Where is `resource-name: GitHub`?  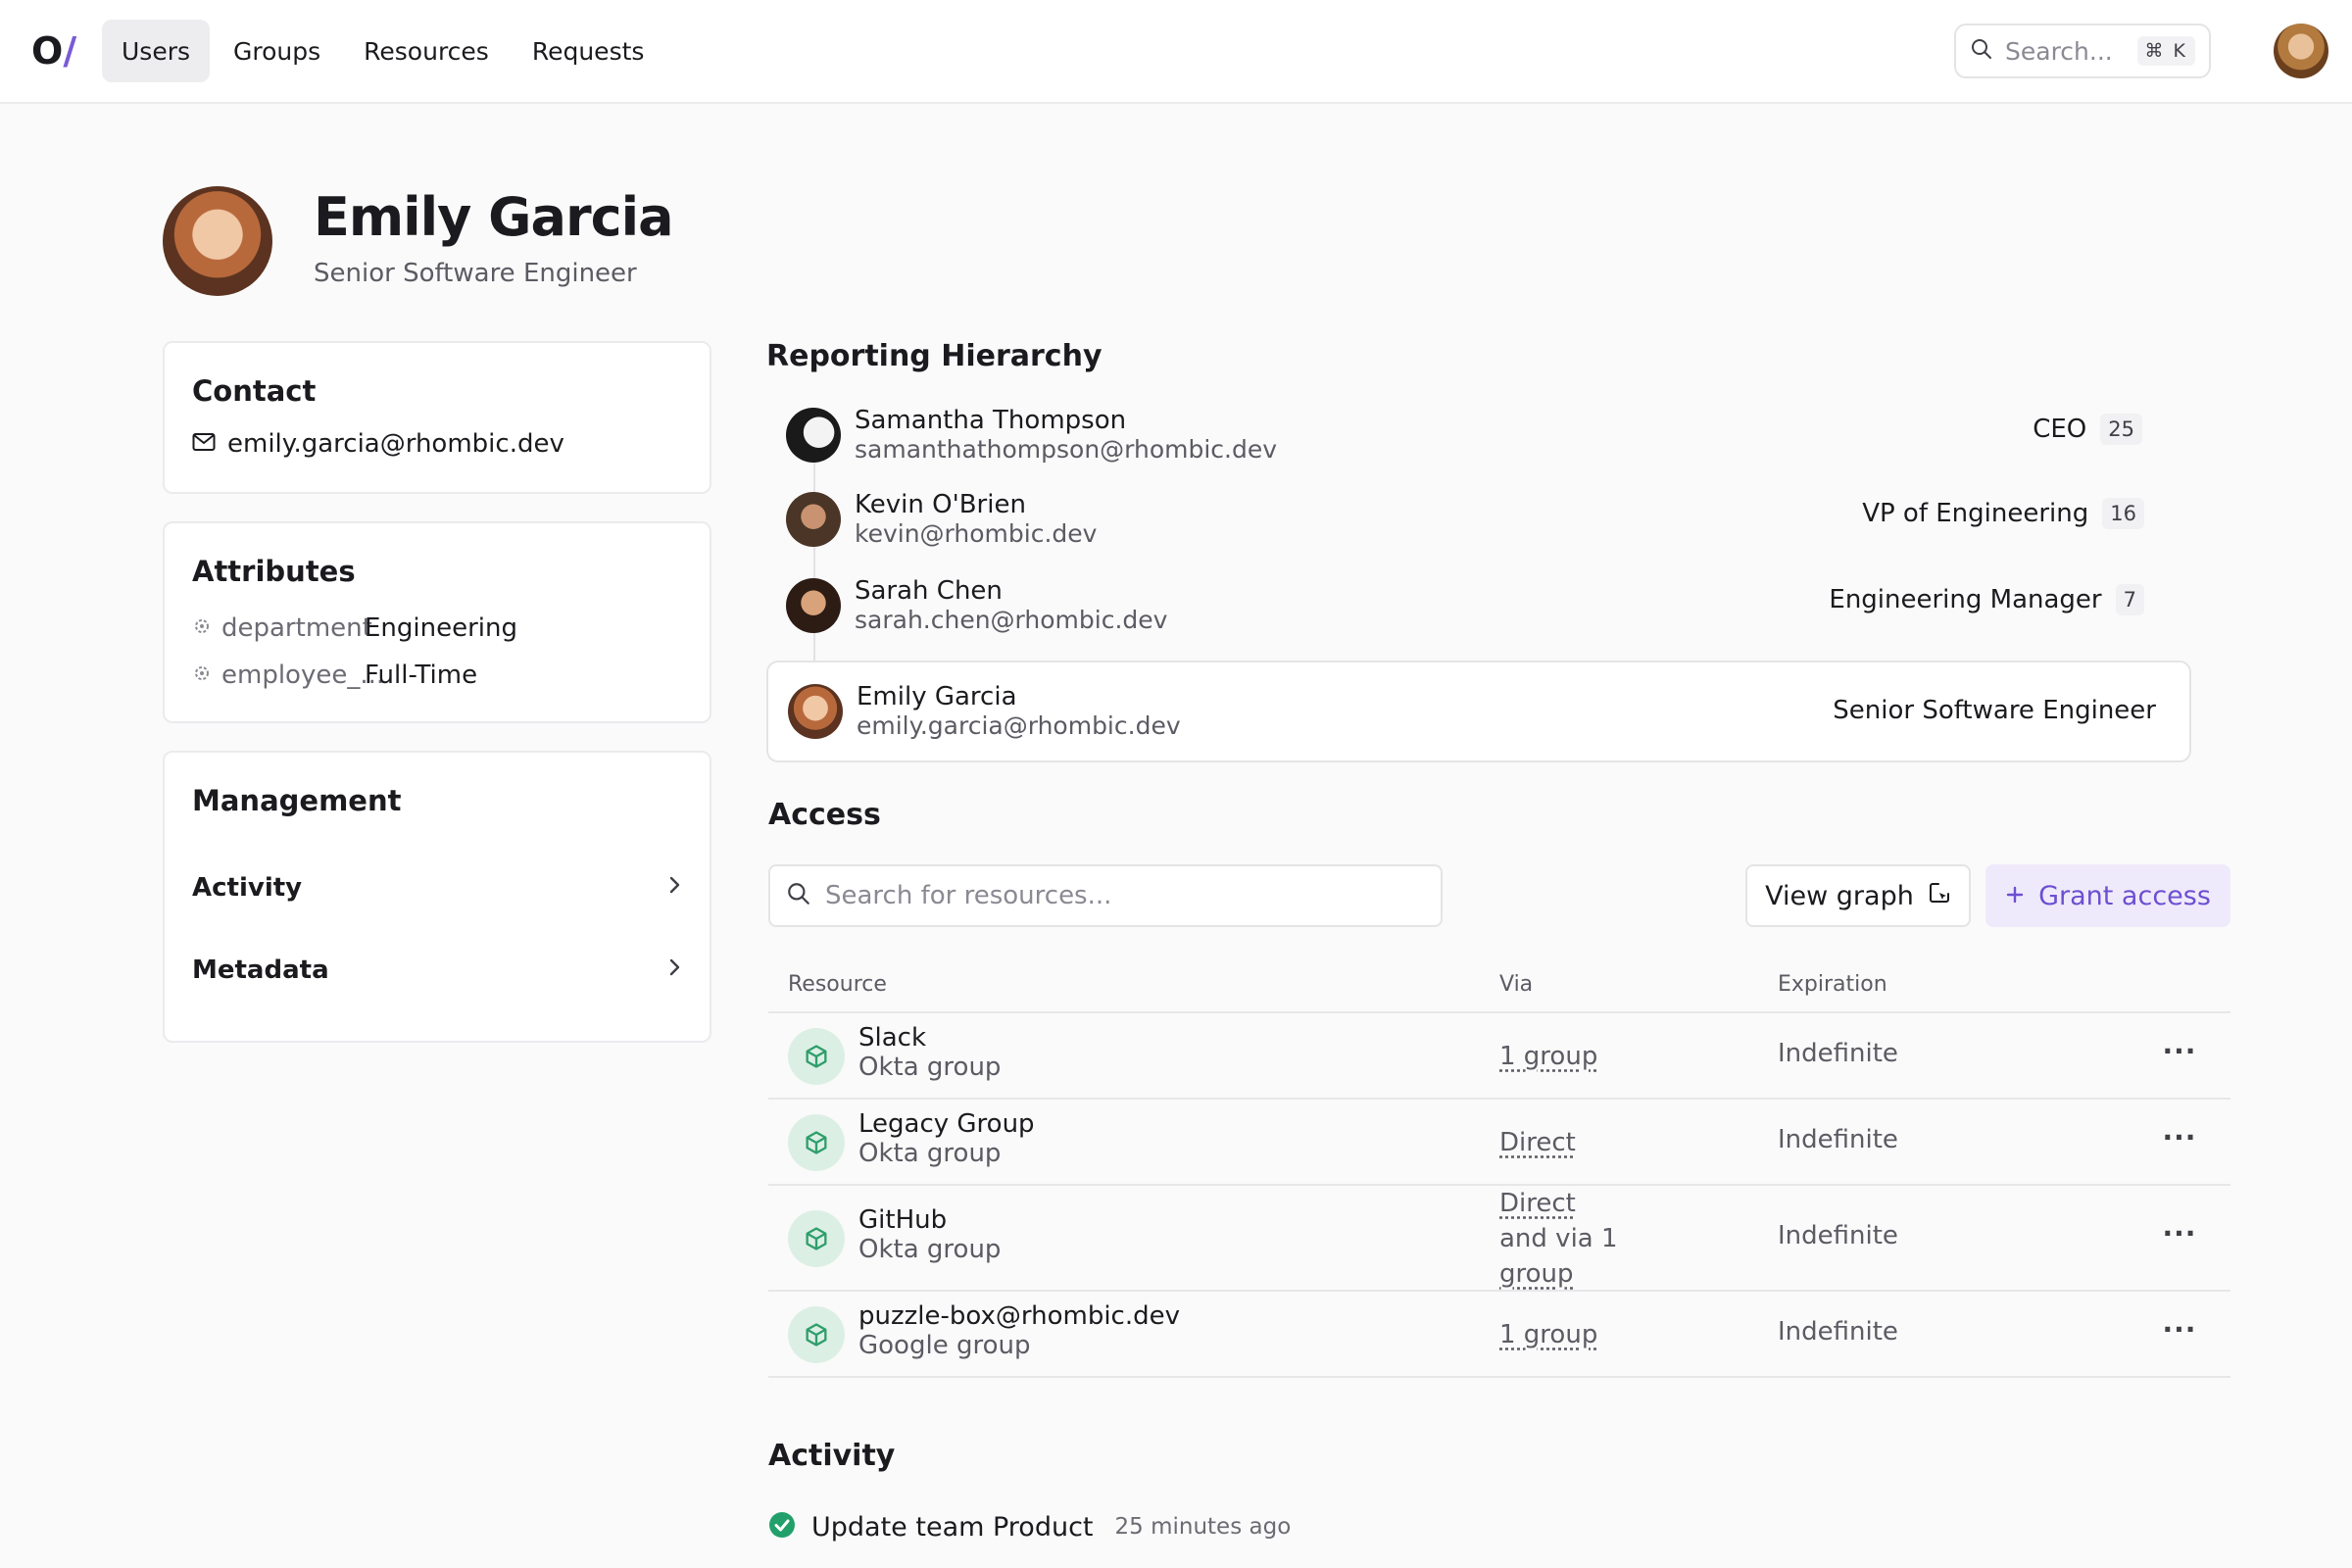
resource-name: GitHub is located at coordinates (903, 1220).